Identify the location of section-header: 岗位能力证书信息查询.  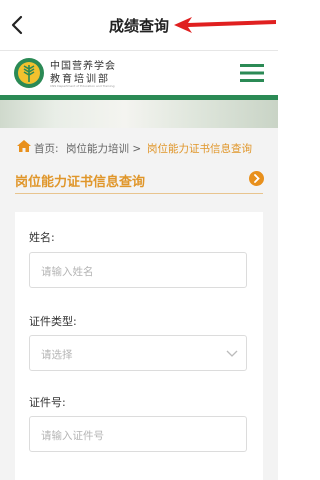
(139, 181).